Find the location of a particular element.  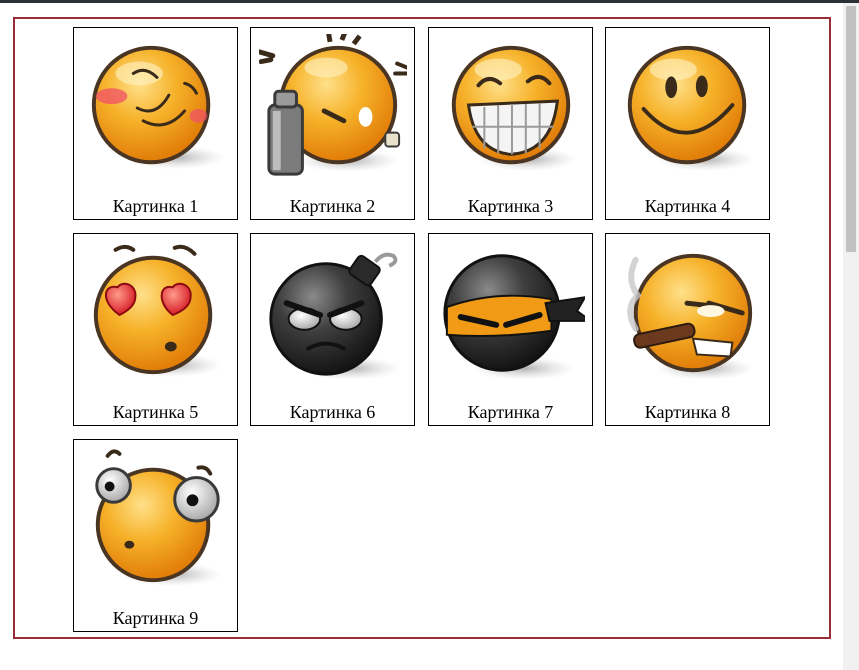

gallery-item-7: Картинка 7 is located at coordinates (510, 329).